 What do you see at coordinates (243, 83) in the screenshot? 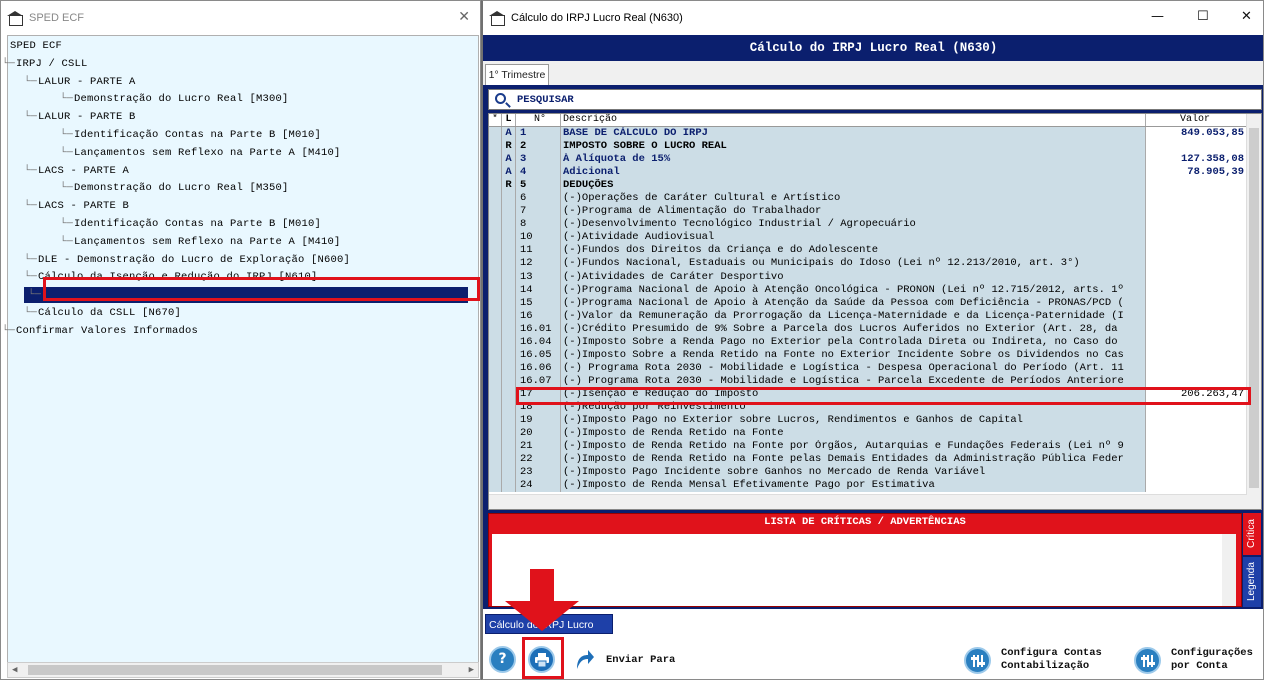
I see `tree-item: └─ LALUR - PARTE A` at bounding box center [243, 83].